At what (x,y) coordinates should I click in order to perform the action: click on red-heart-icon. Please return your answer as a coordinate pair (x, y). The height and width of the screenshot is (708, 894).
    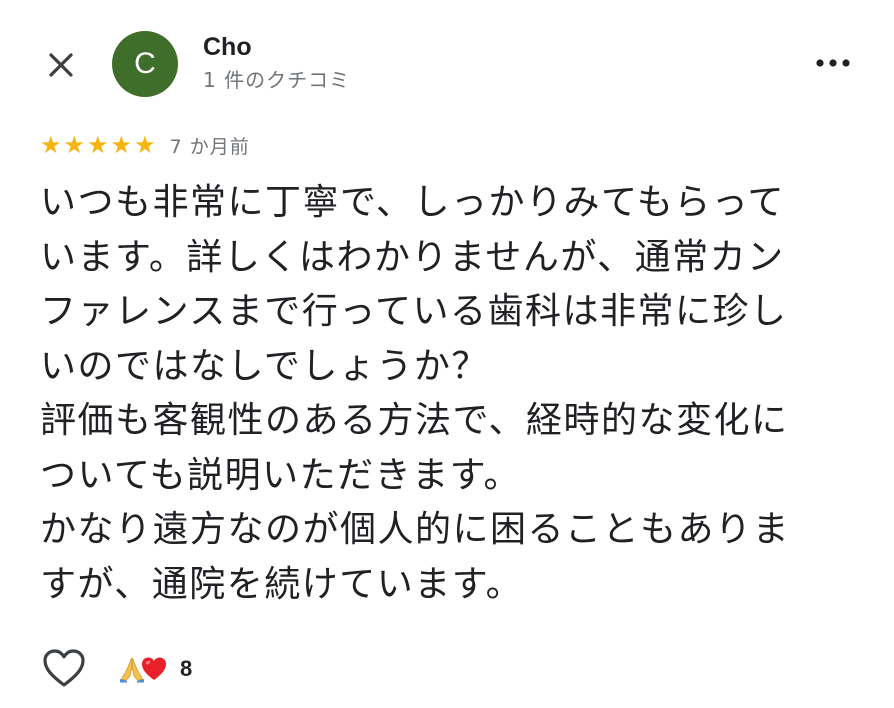
    Looking at the image, I should click on (154, 668).